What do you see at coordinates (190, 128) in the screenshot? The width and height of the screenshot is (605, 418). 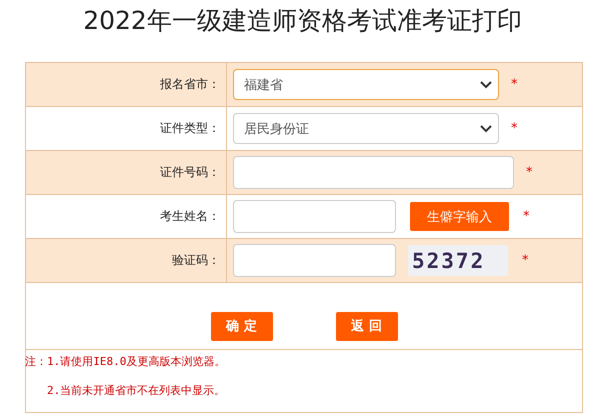 I see `field-label: 证件类型：` at bounding box center [190, 128].